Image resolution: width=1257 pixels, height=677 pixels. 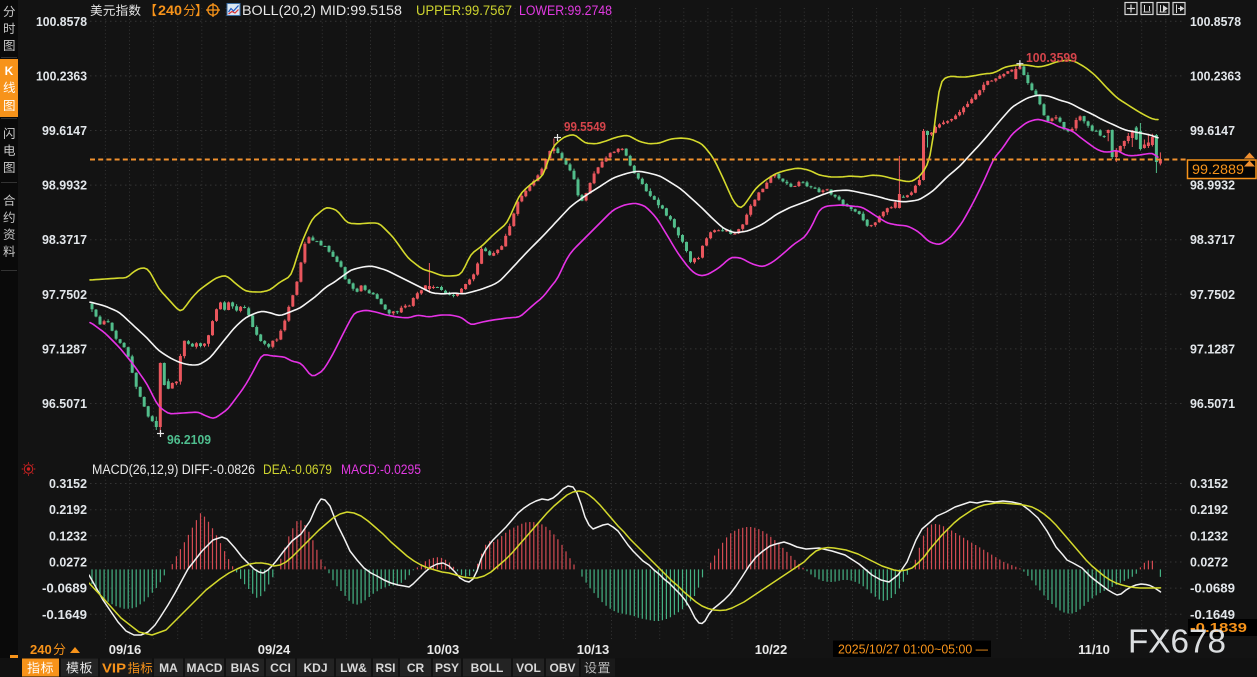 I want to click on svg-text: CR, so click(x=416, y=668).